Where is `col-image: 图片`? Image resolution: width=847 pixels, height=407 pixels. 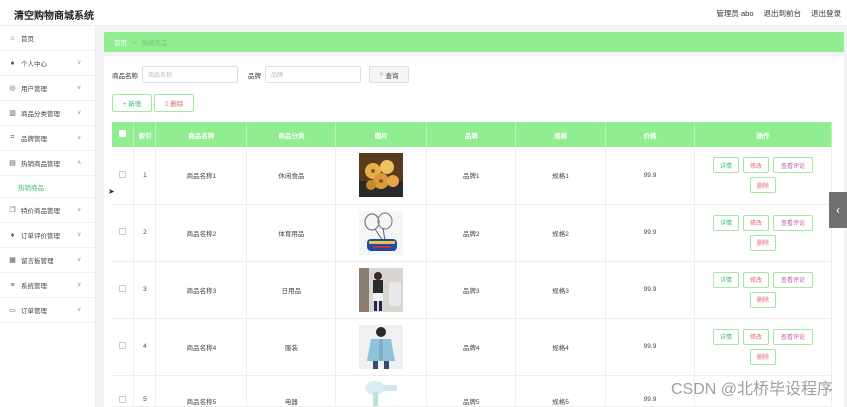
col-image: 图片 is located at coordinates (381, 134).